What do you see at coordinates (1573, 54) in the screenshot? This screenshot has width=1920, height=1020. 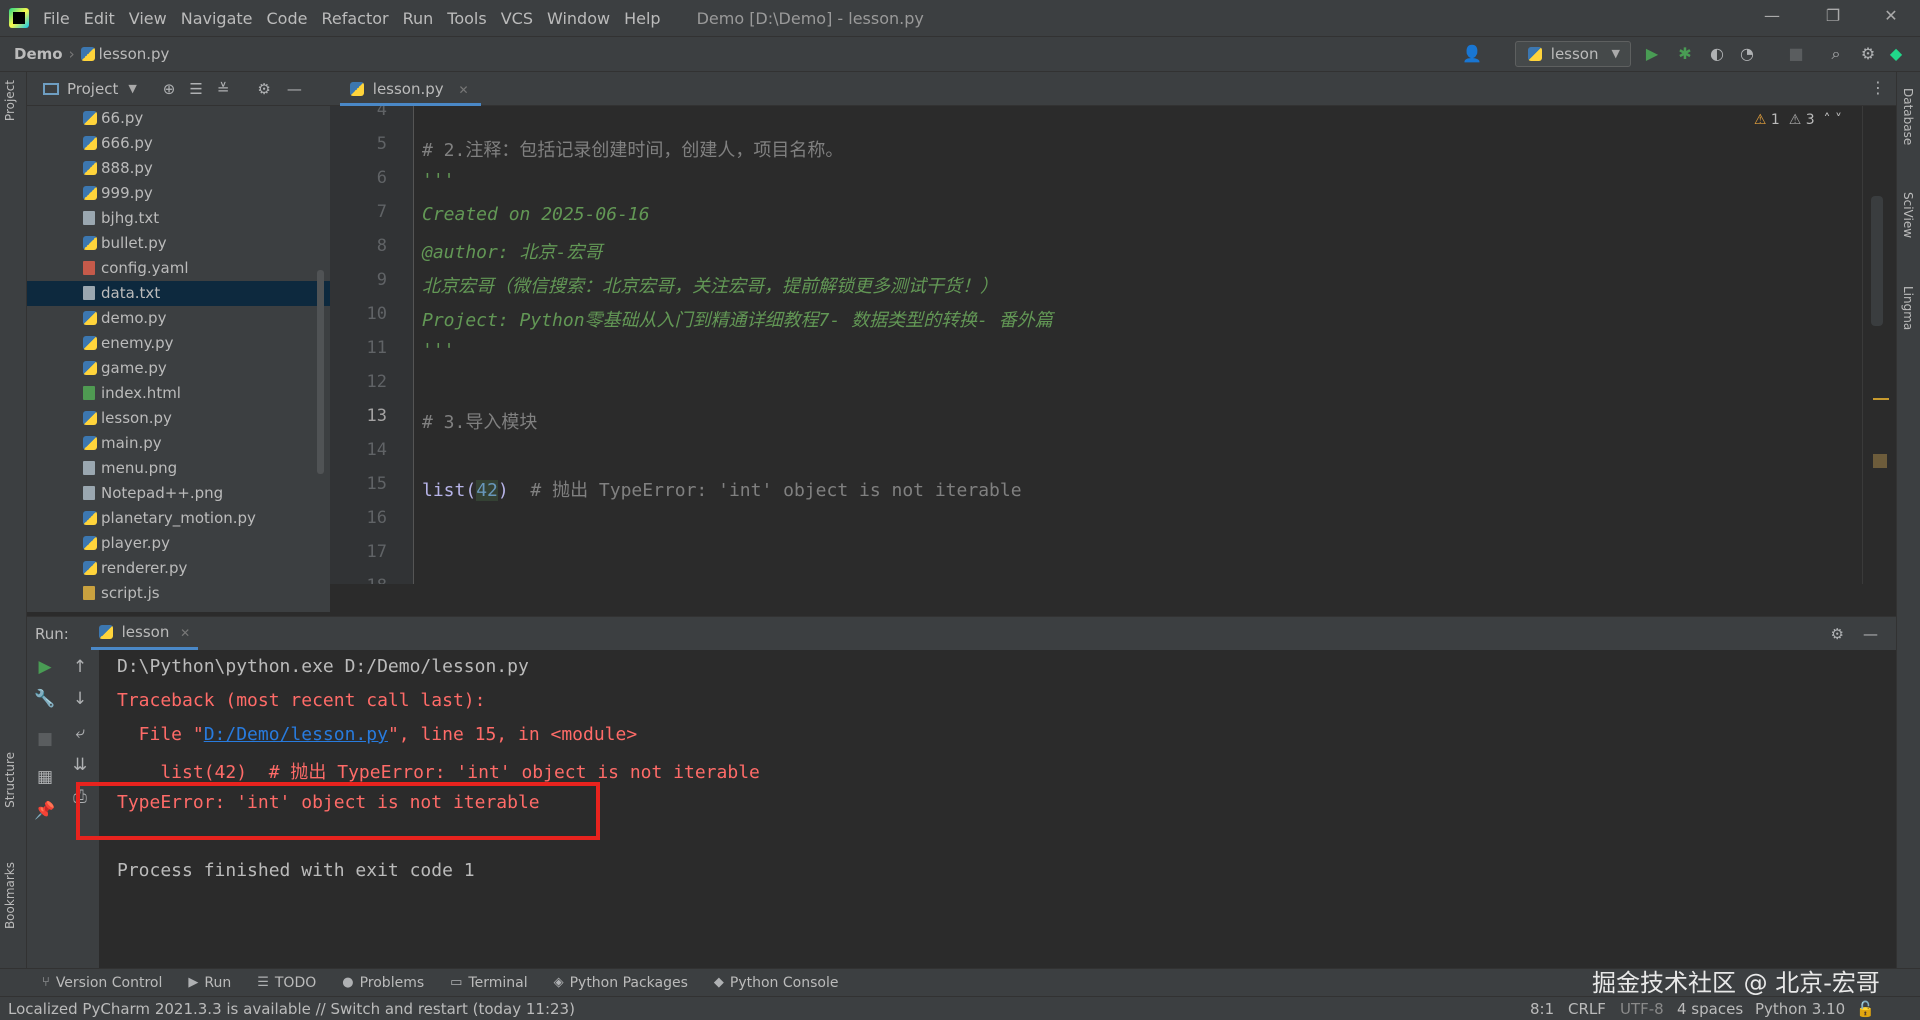 I see `run-configuration-select: lesson ▼` at bounding box center [1573, 54].